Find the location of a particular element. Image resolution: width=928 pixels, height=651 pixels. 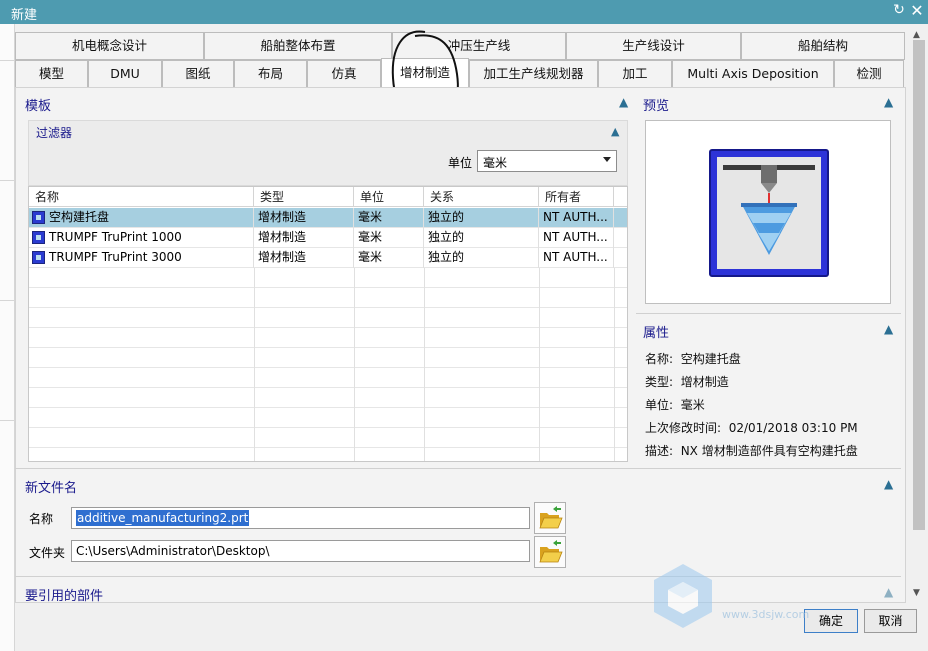

property-value: 增材制造 is located at coordinates (704, 382).